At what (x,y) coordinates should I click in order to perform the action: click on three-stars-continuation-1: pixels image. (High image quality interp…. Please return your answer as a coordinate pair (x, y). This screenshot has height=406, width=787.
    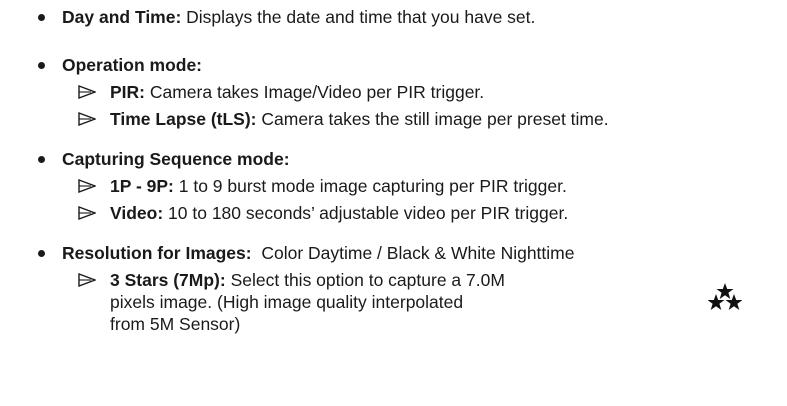
    Looking at the image, I should click on (287, 302).